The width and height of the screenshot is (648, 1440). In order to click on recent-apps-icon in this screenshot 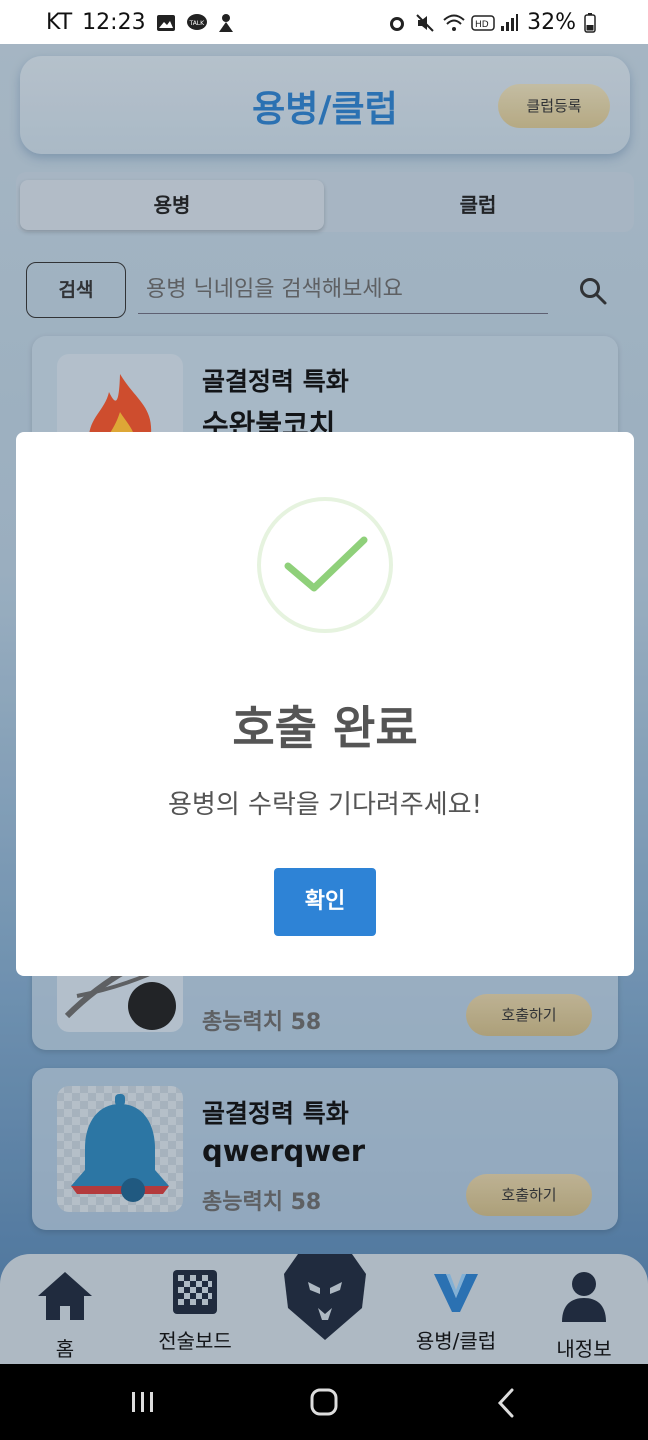, I will do `click(143, 1404)`.